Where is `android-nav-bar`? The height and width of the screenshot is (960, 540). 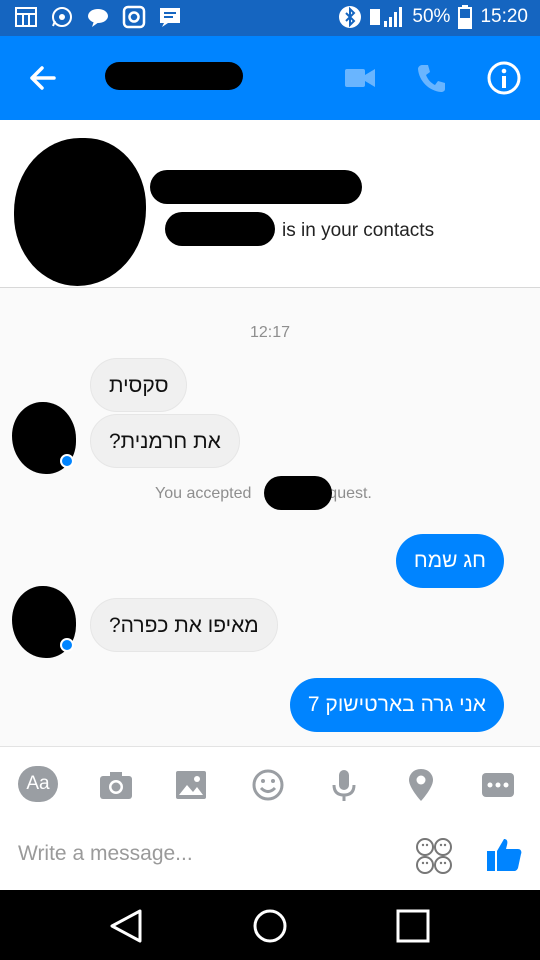 android-nav-bar is located at coordinates (270, 925).